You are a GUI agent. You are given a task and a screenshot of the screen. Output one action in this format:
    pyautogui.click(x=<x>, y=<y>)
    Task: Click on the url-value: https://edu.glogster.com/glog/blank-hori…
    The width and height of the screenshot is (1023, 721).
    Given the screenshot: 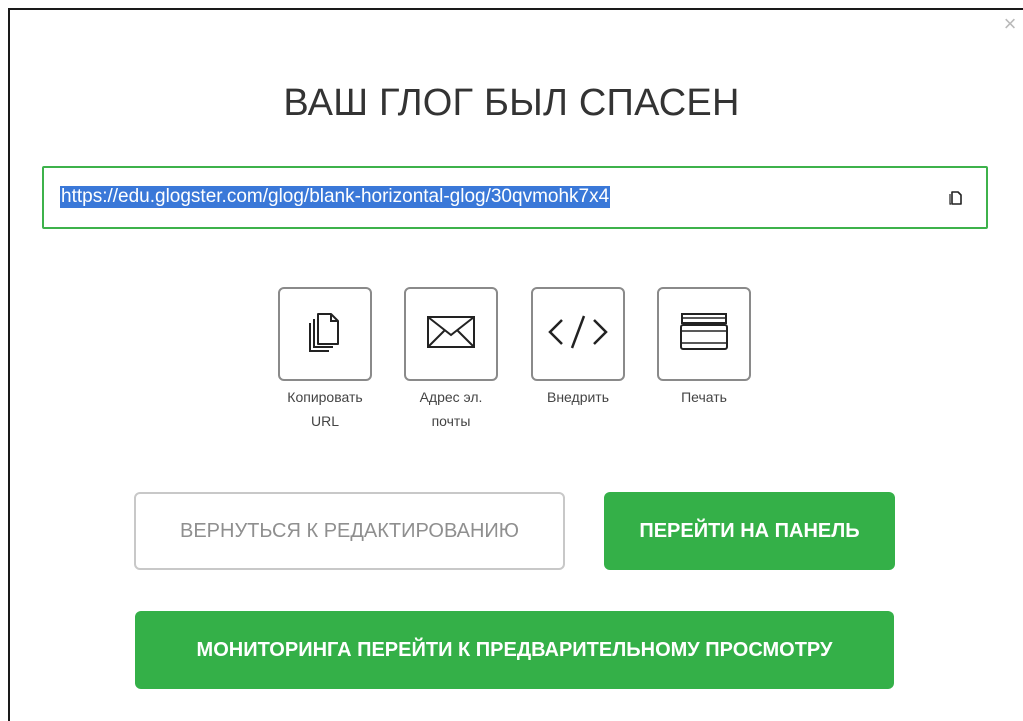 What is the action you would take?
    pyautogui.click(x=335, y=197)
    